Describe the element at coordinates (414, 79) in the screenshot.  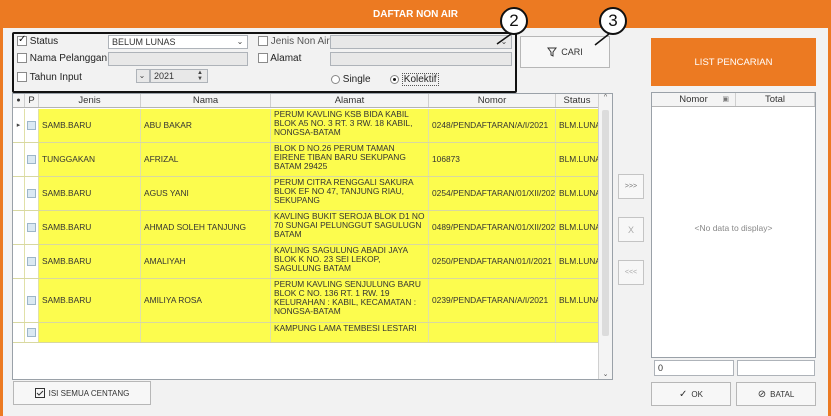
I see `mode-kolektif-option: Kolektif` at that location.